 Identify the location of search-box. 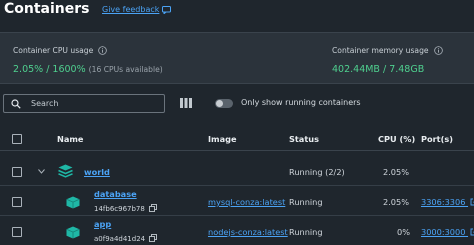
(84, 103).